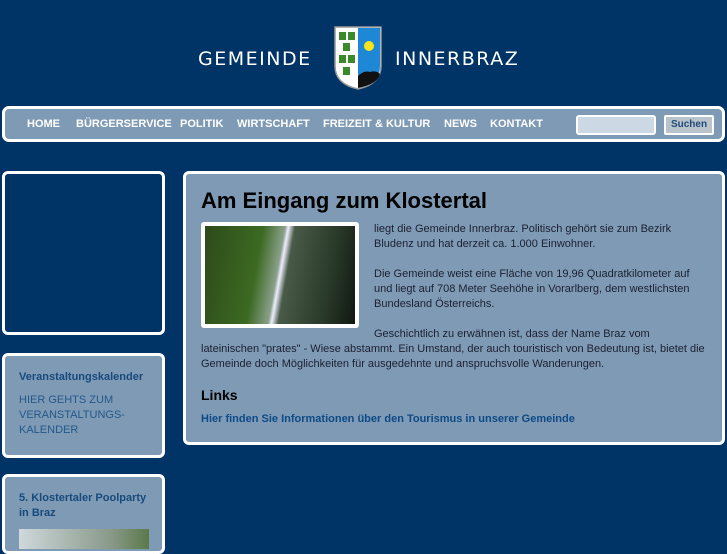 This screenshot has width=727, height=554. What do you see at coordinates (616, 125) in the screenshot?
I see `search-input` at bounding box center [616, 125].